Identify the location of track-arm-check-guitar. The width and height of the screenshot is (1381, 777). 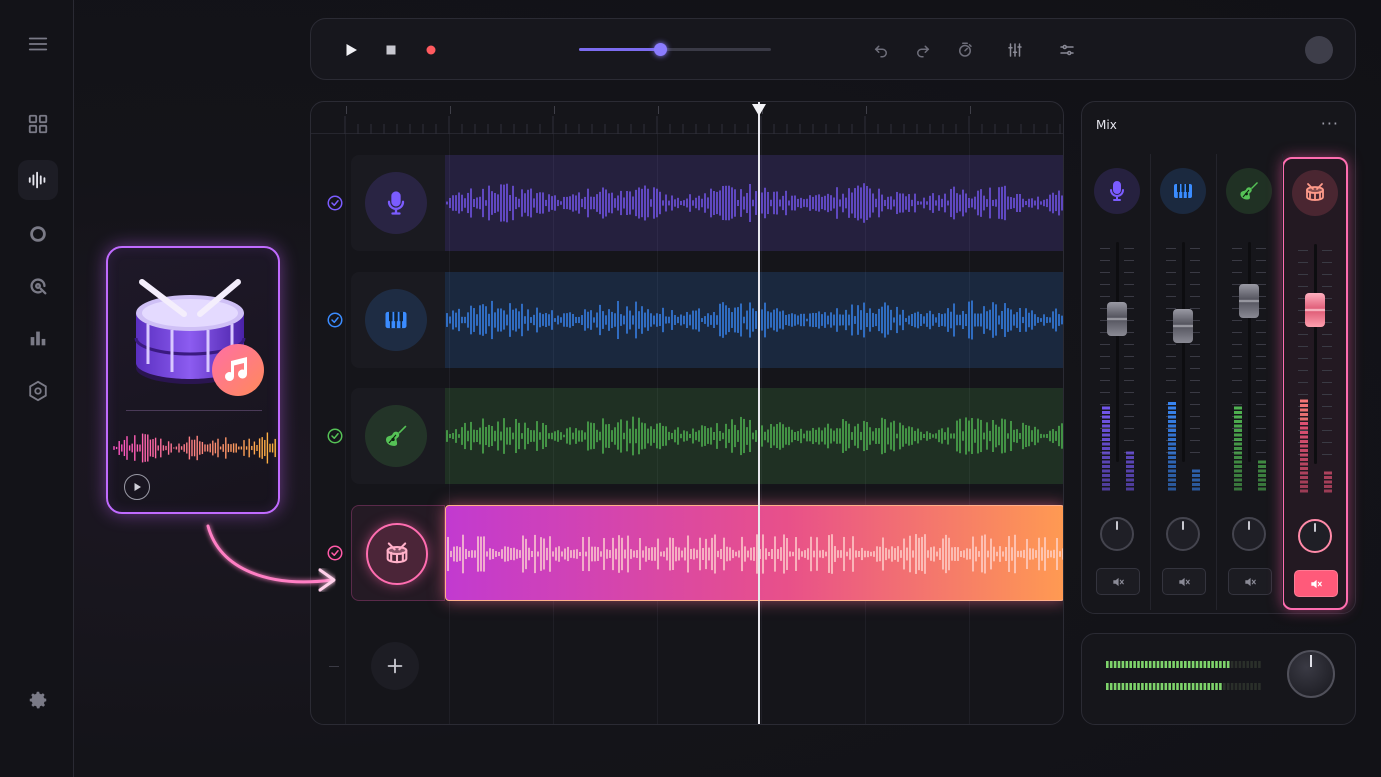
(335, 436).